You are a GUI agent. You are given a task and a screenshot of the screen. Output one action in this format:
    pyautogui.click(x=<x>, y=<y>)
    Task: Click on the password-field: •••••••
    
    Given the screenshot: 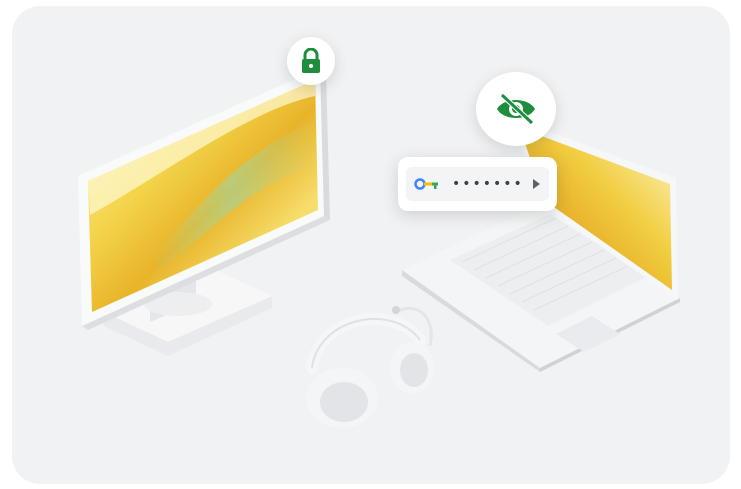 What is the action you would take?
    pyautogui.click(x=477, y=184)
    